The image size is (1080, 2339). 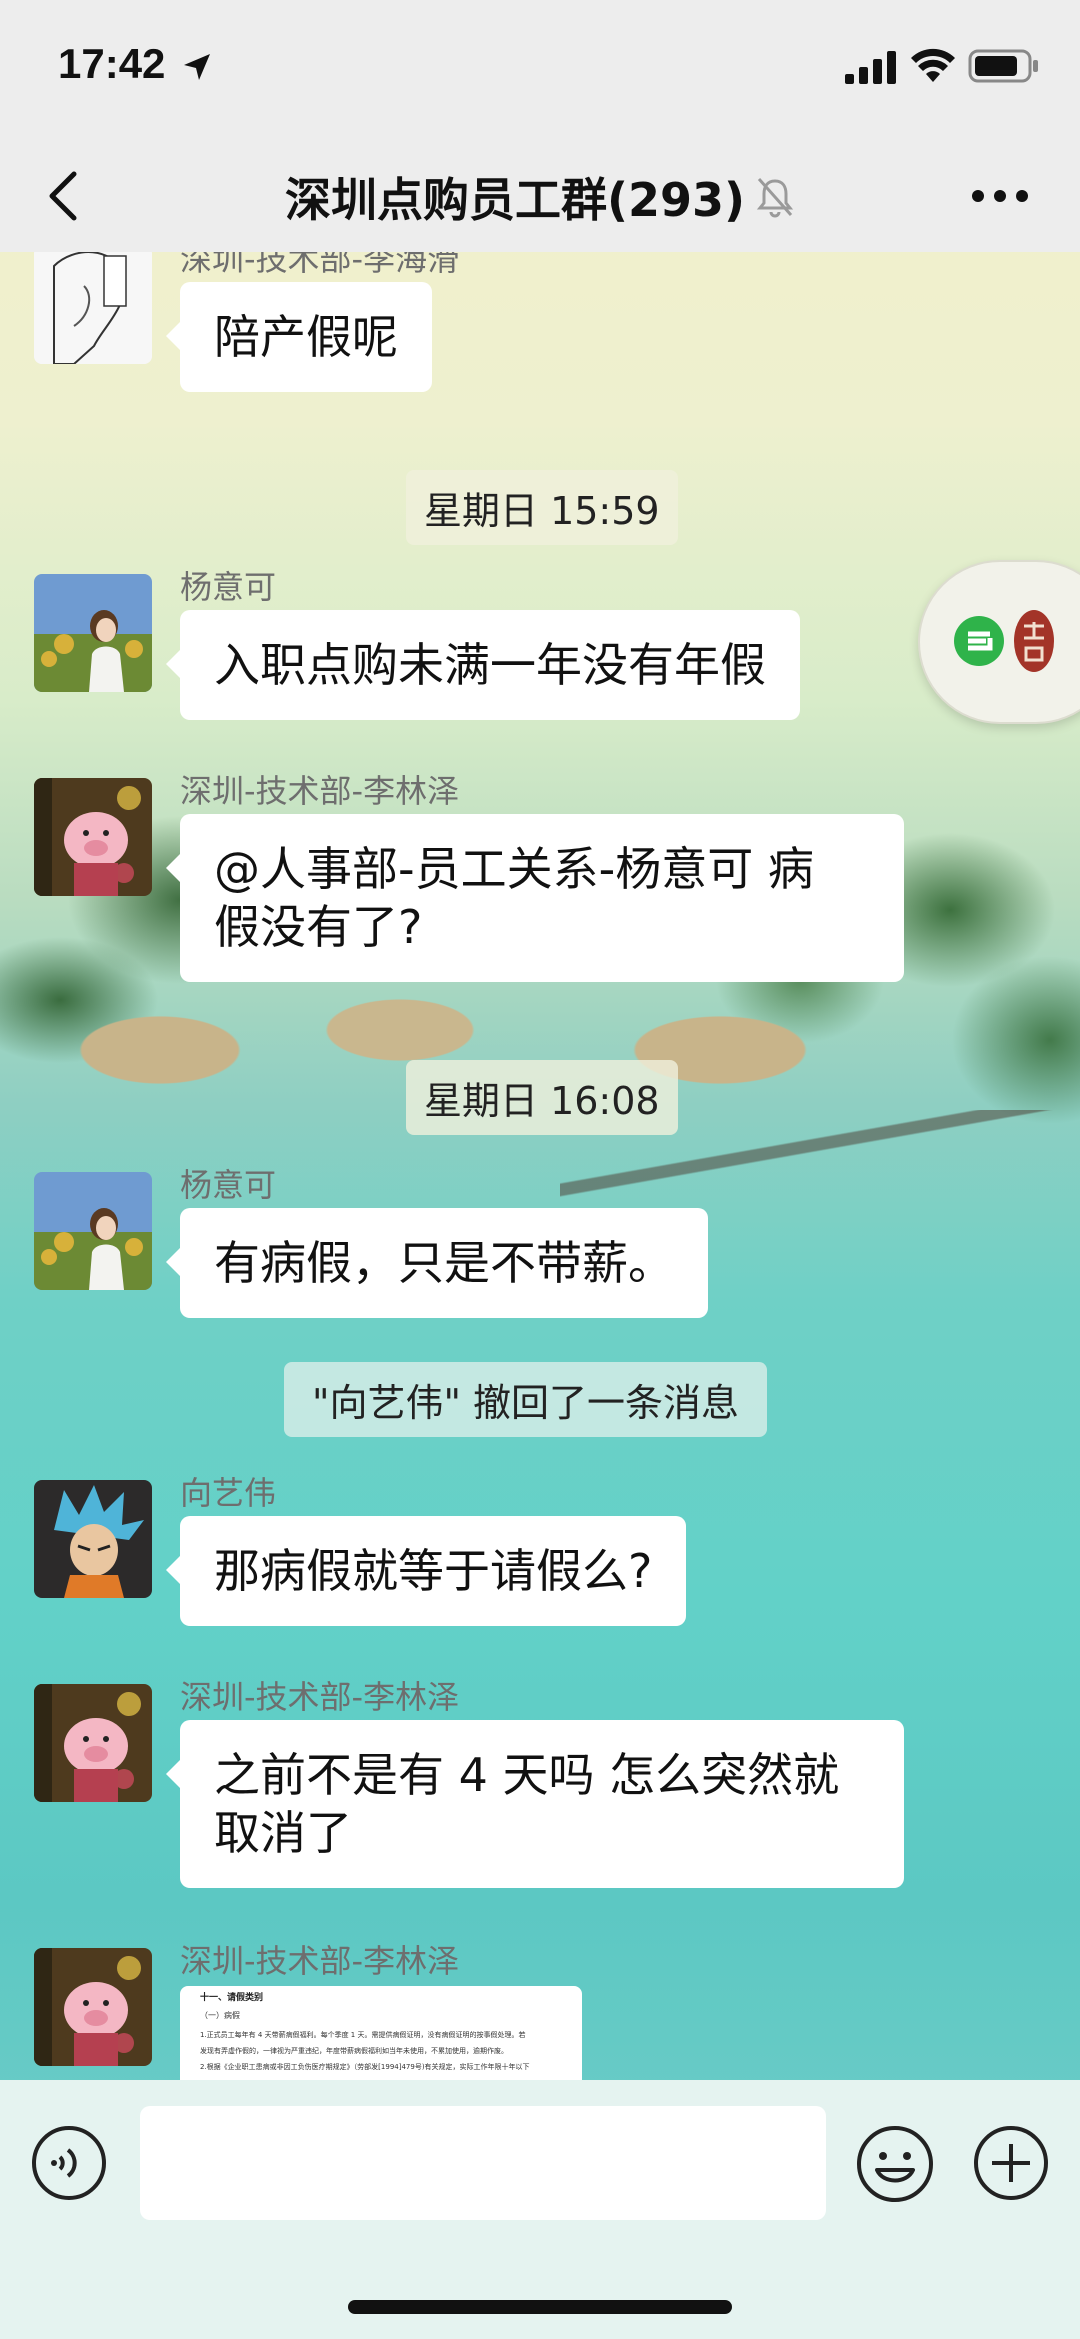 I want to click on green-app-icon, so click(x=979, y=641).